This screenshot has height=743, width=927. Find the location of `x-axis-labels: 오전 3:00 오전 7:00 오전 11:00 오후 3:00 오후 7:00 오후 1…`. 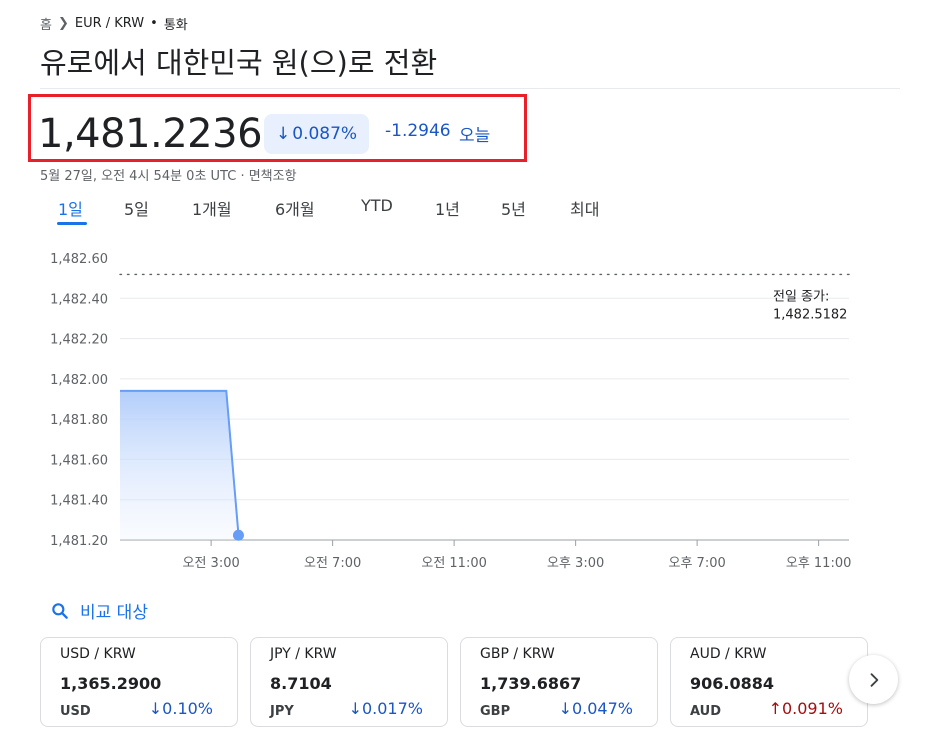

x-axis-labels: 오전 3:00 오전 7:00 오전 11:00 오후 3:00 오후 7:00 오후 1… is located at coordinates (517, 555).